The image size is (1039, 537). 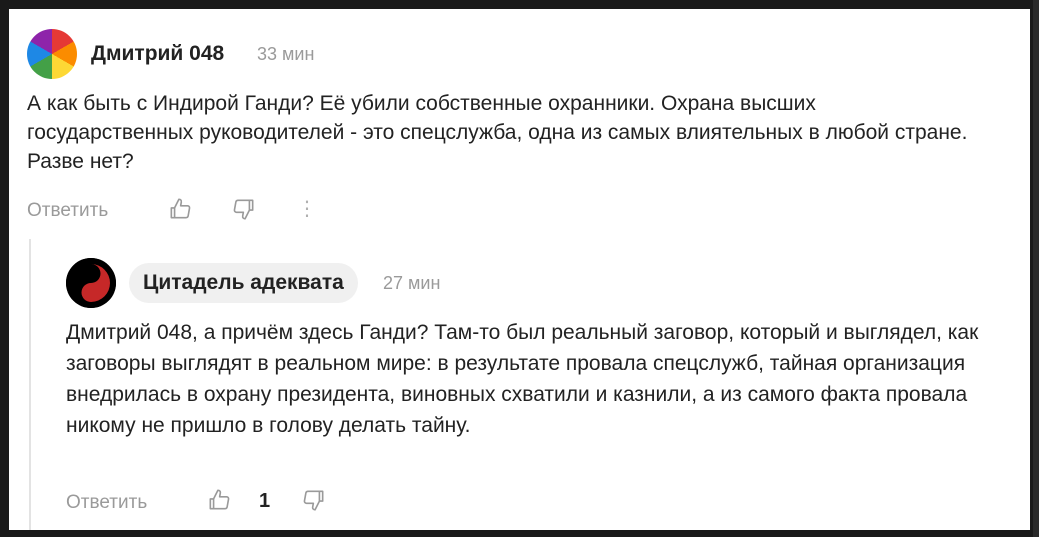 What do you see at coordinates (157, 54) in the screenshot?
I see `comment-author: Дмитрий 048` at bounding box center [157, 54].